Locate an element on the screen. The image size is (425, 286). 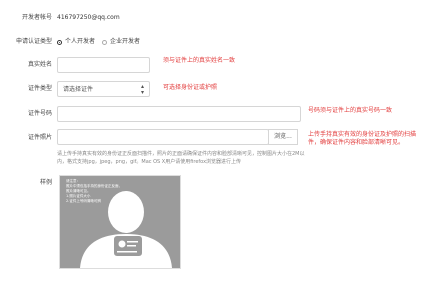
id-number-label: 证件号码 is located at coordinates (39, 113).